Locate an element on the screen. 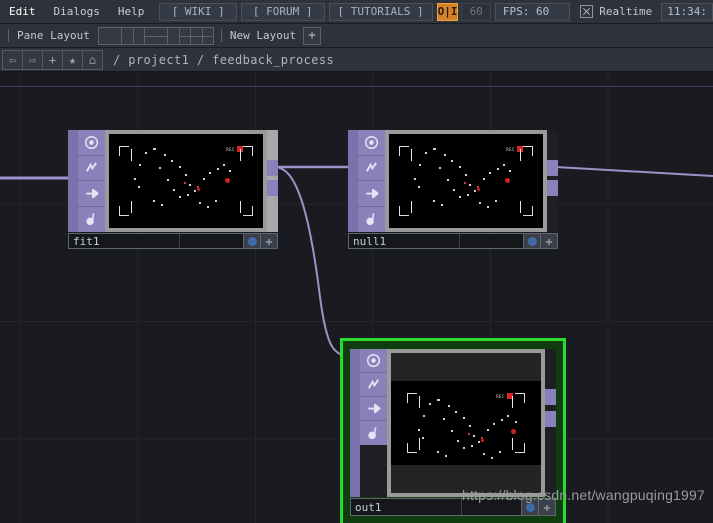 The height and width of the screenshot is (523, 713). node-footer-fit1: fit1 ✚ is located at coordinates (173, 241).